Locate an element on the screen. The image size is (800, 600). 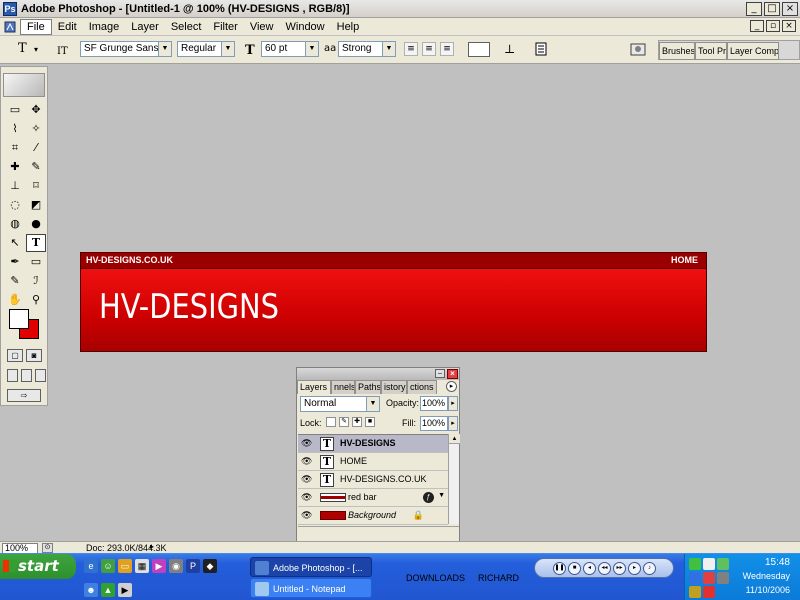
layer-row-hv-designs: 👁 T HV-DESIGNS is located at coordinates (373, 444).